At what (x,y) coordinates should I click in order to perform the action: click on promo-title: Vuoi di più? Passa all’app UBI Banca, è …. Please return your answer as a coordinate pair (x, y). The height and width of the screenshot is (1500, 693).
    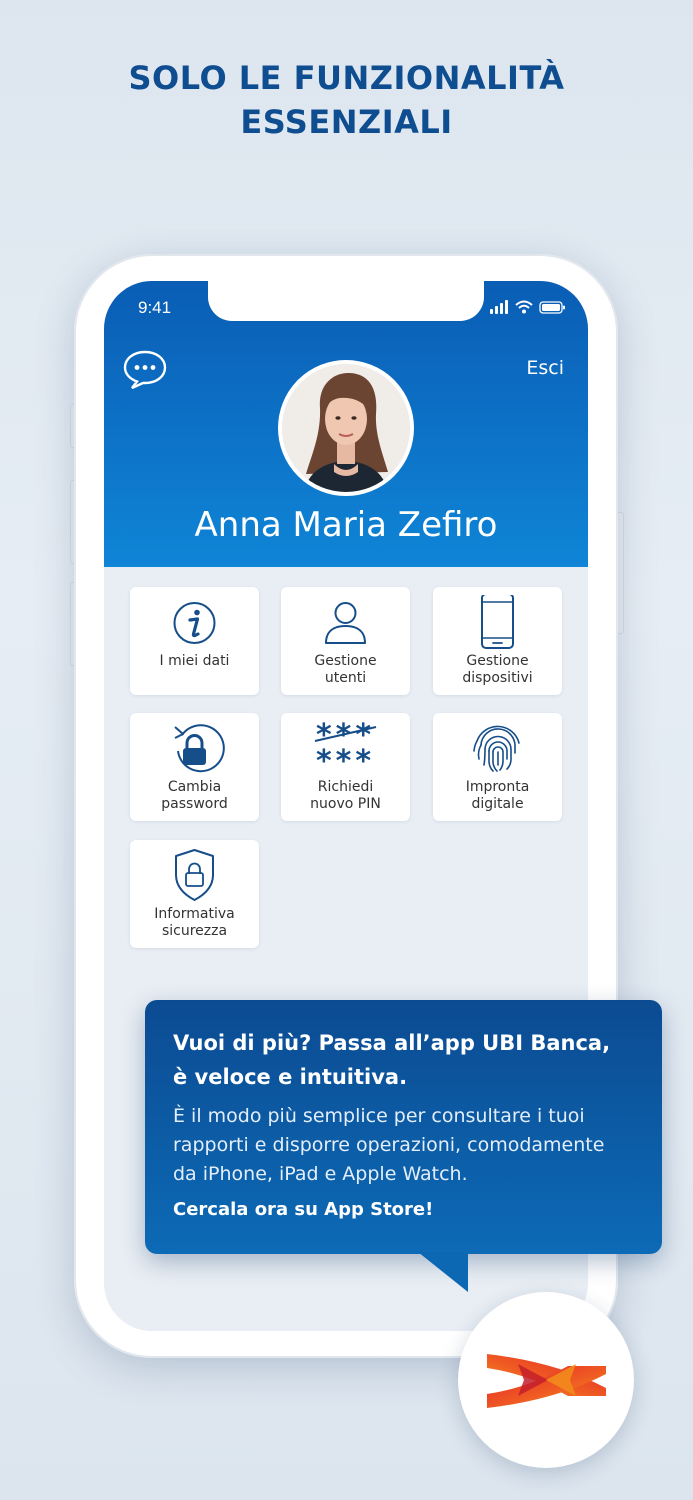
    Looking at the image, I should click on (392, 1060).